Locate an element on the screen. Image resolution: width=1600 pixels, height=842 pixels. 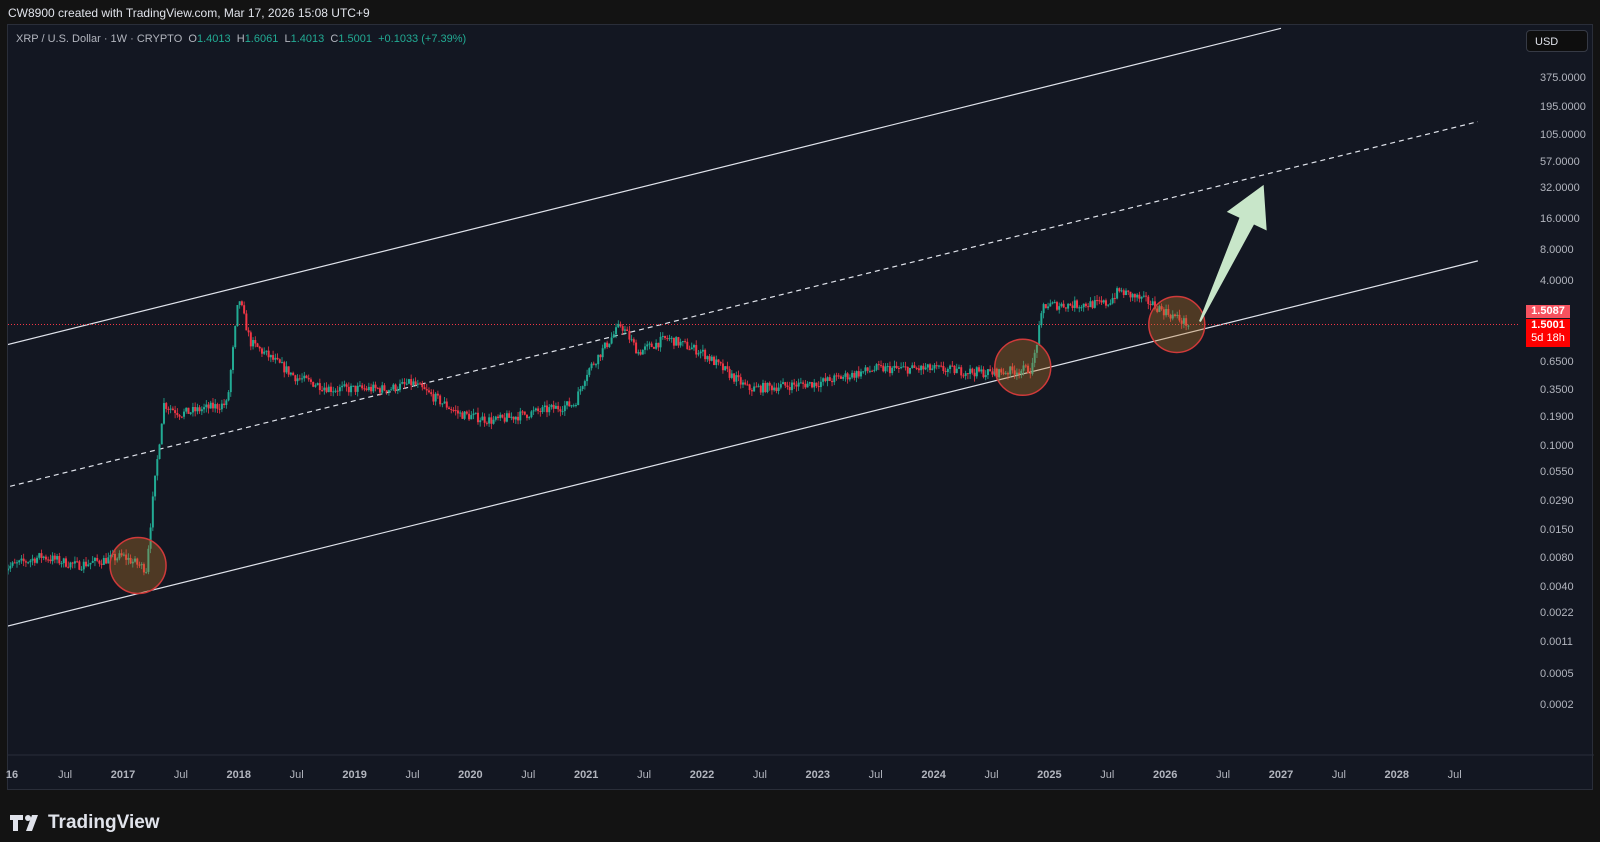
price-tick: 0.1900 is located at coordinates (1557, 417).